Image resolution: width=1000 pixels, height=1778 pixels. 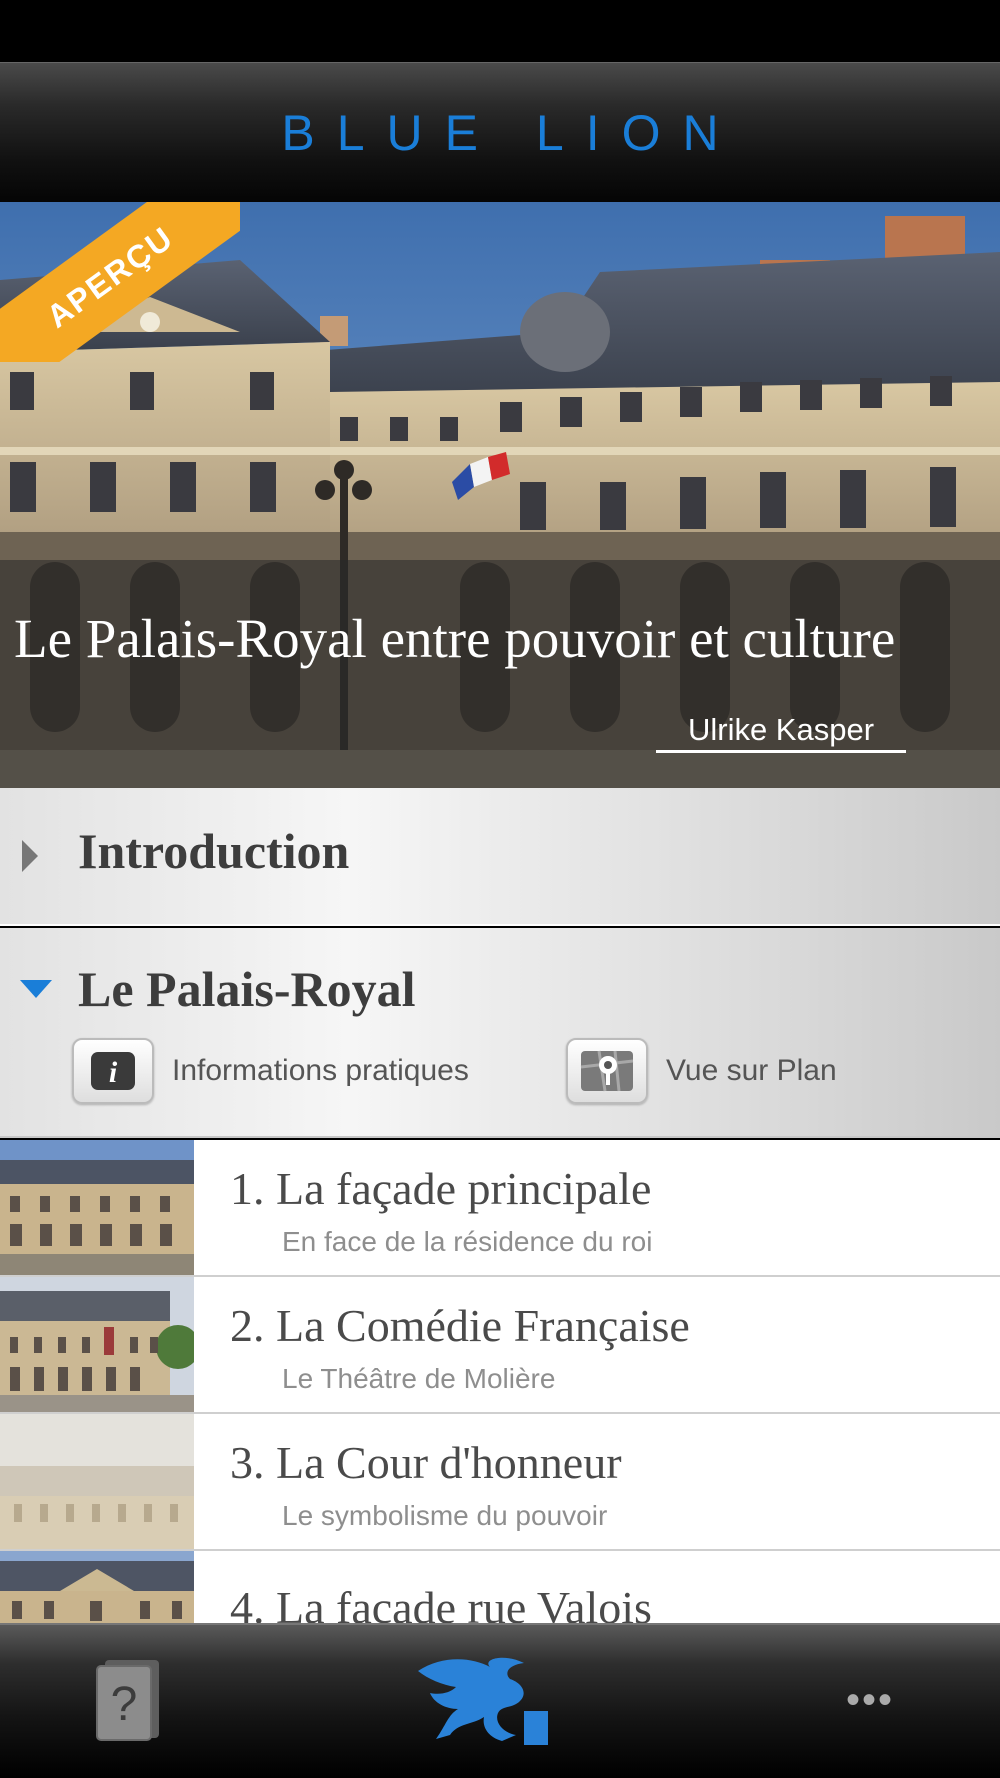 What do you see at coordinates (441, 1188) in the screenshot?
I see `stop-title: 1. La façade principale` at bounding box center [441, 1188].